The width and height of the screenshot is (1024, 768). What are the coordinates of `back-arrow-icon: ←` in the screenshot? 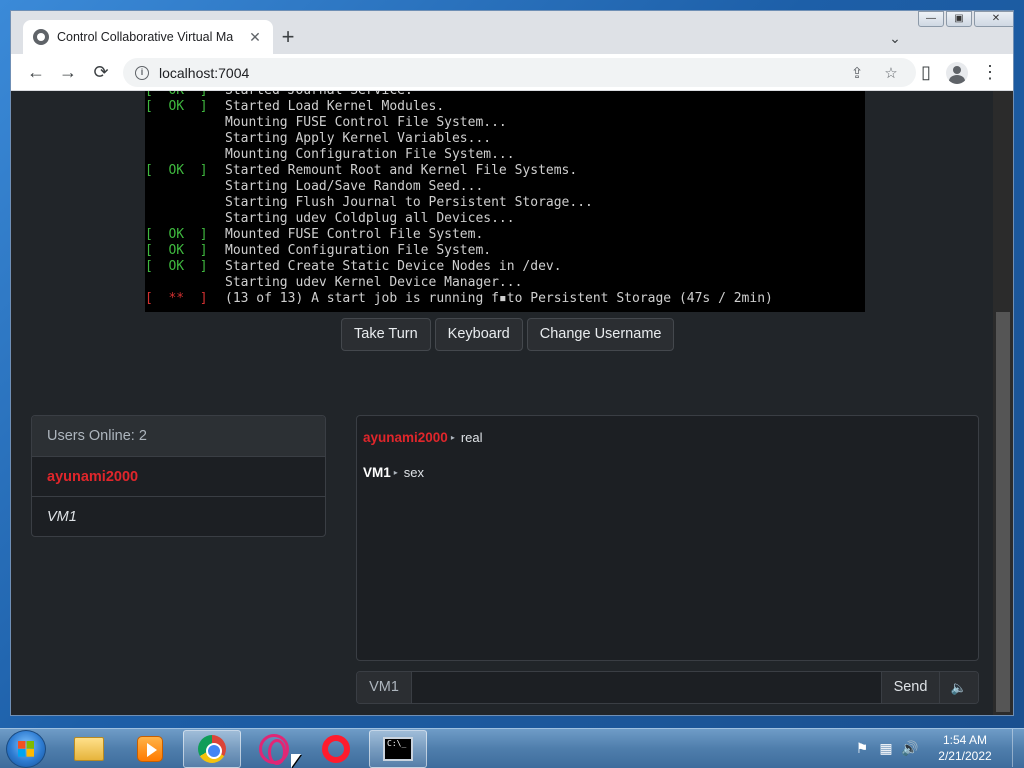 It's located at (36, 73).